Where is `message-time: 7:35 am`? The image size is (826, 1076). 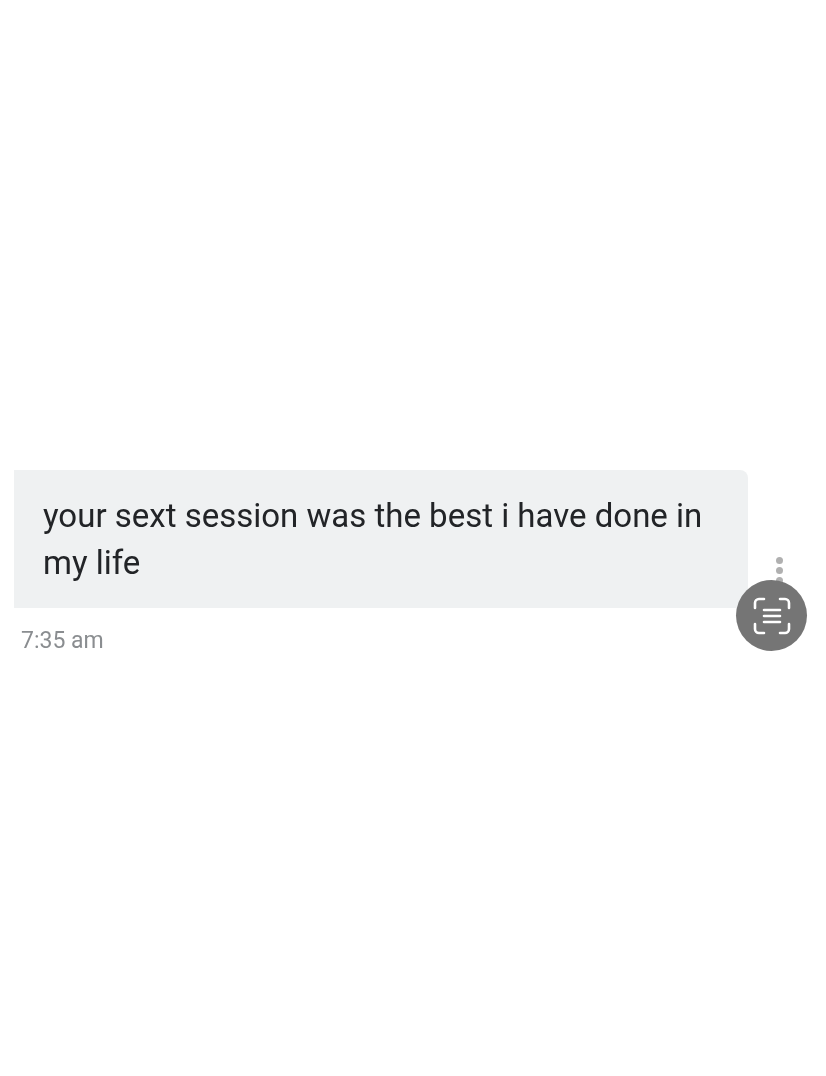
message-time: 7:35 am is located at coordinates (62, 640).